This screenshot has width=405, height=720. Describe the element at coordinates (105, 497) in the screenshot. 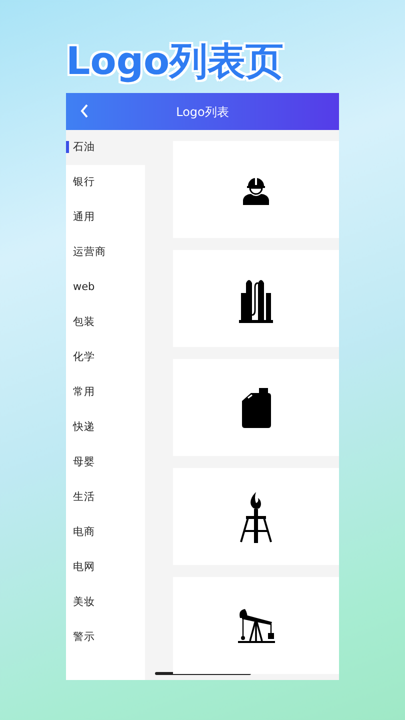

I see `category-item: 生活` at that location.